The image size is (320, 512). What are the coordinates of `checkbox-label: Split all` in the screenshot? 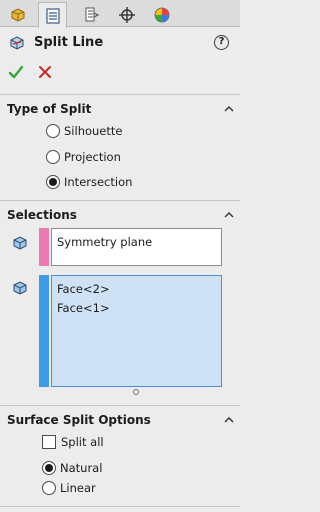 It's located at (82, 442).